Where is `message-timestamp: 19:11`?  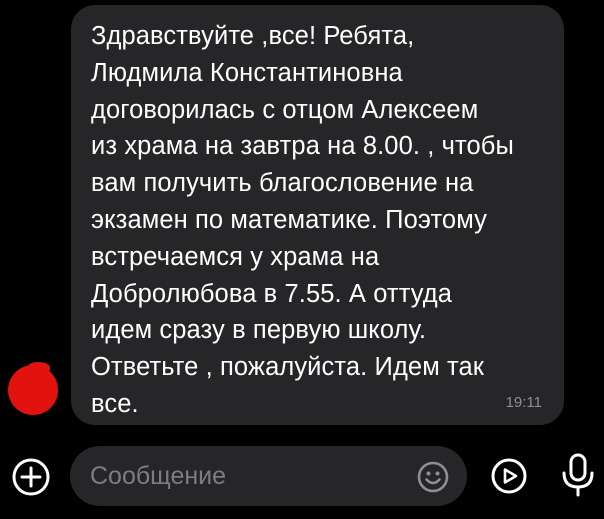 message-timestamp: 19:11 is located at coordinates (523, 402).